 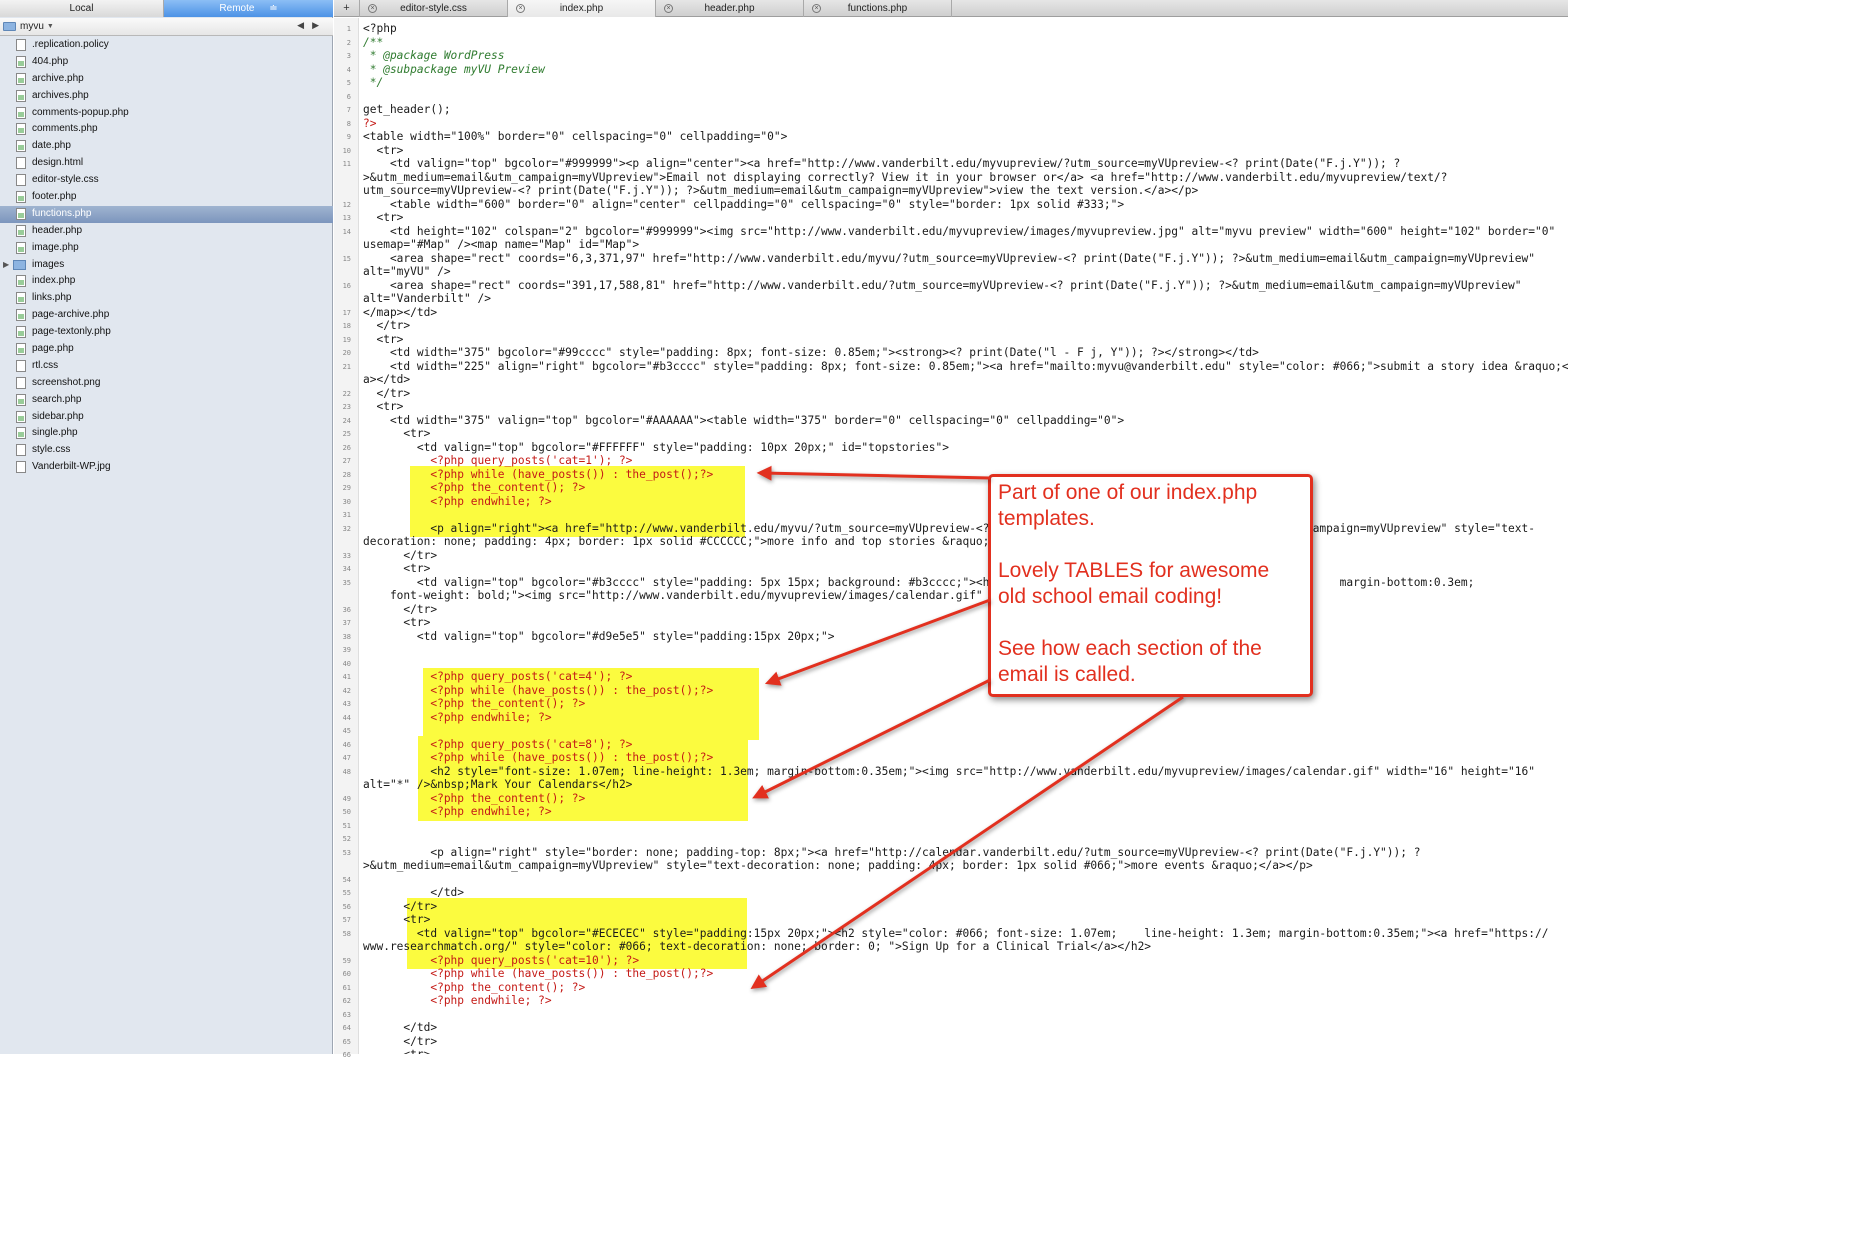 I want to click on code-line: <?php, so click(x=380, y=28).